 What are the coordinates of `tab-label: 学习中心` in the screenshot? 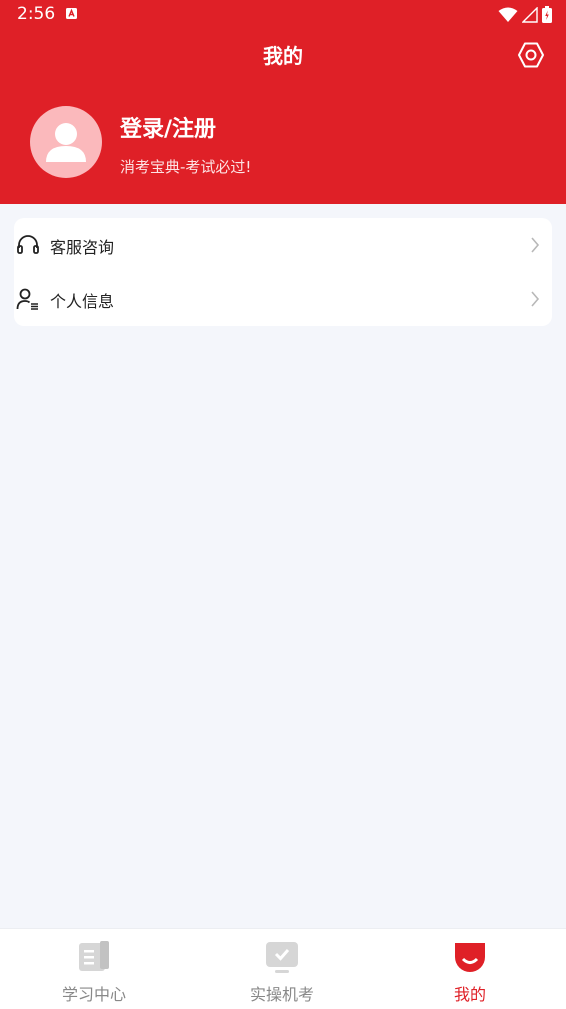 It's located at (93, 994).